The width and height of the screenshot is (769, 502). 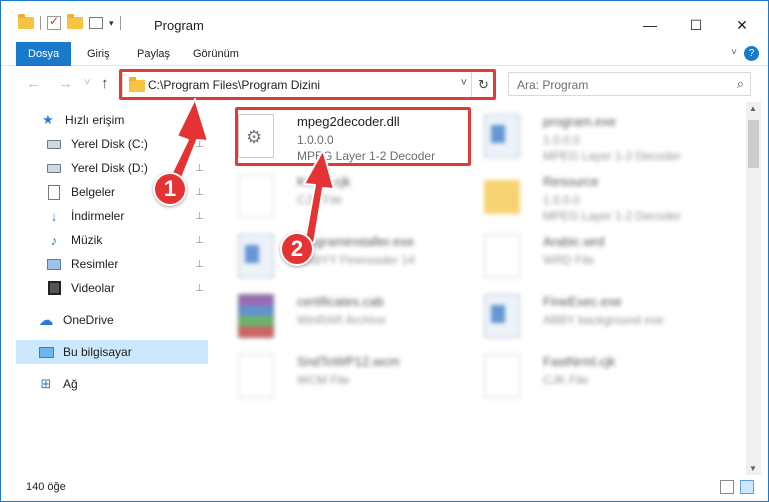 What do you see at coordinates (44, 54) in the screenshot?
I see `tab-file: Dosya` at bounding box center [44, 54].